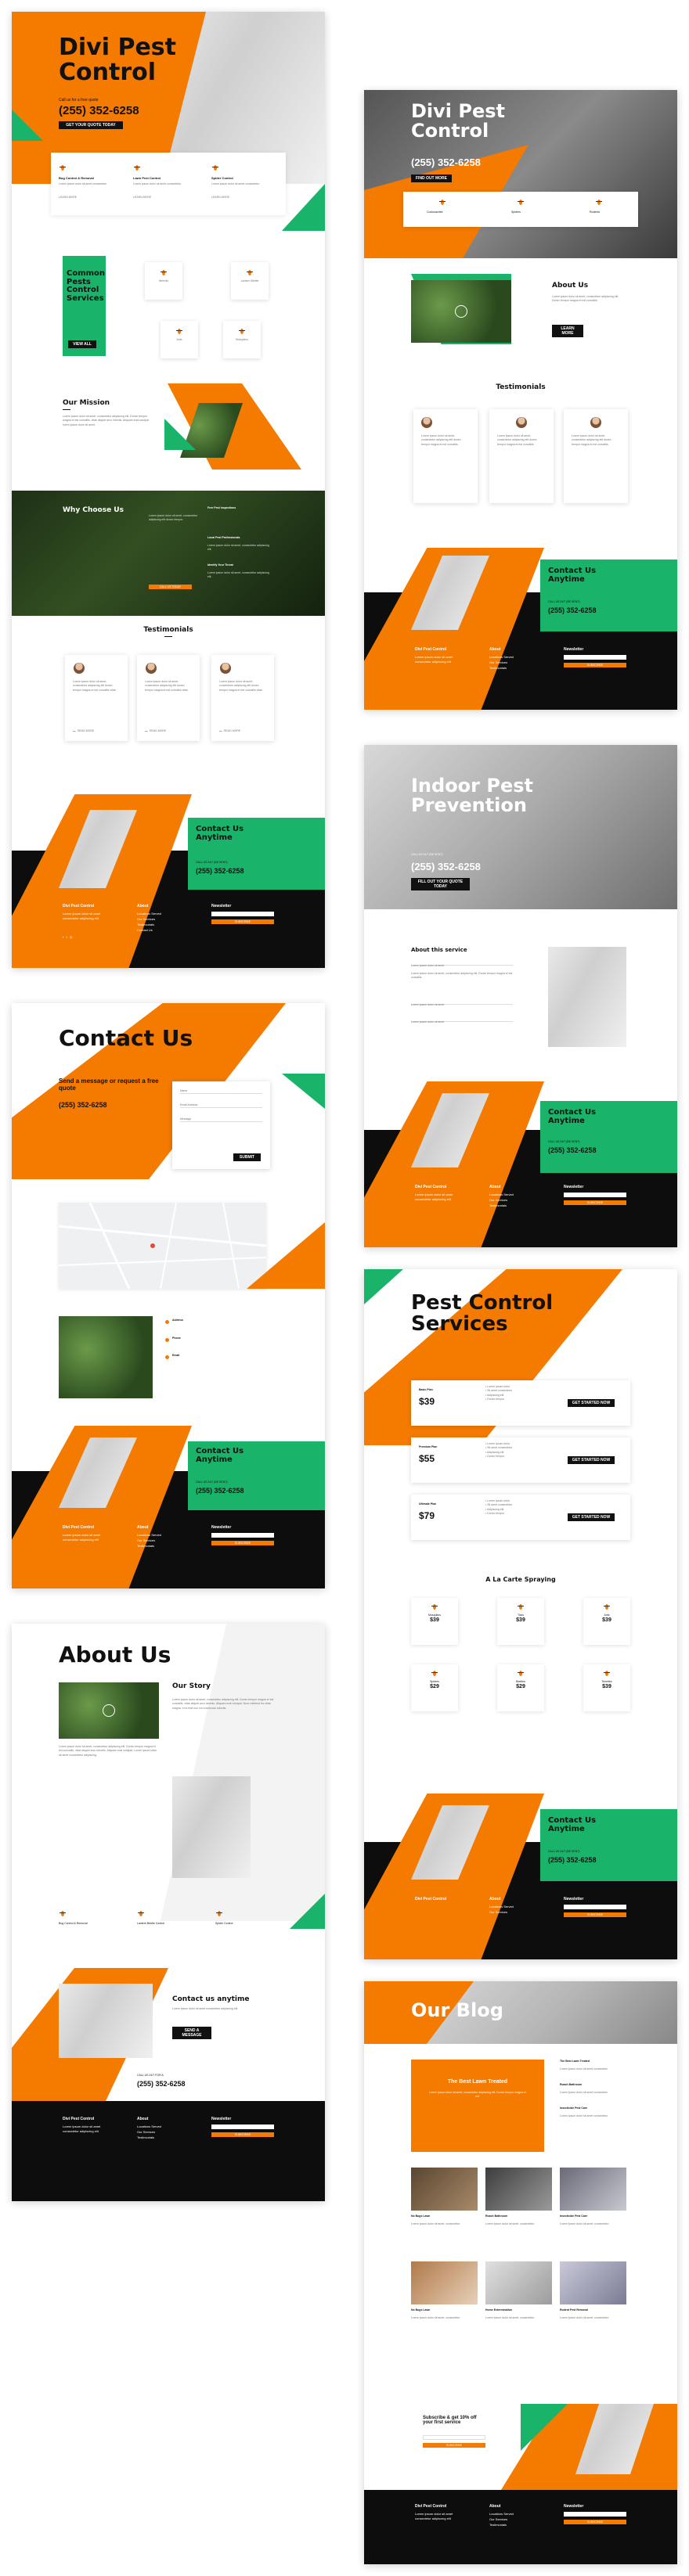 This screenshot has width=689, height=2576. What do you see at coordinates (595, 2062) in the screenshot?
I see `sidebar-post: The Best Lawn Treated` at bounding box center [595, 2062].